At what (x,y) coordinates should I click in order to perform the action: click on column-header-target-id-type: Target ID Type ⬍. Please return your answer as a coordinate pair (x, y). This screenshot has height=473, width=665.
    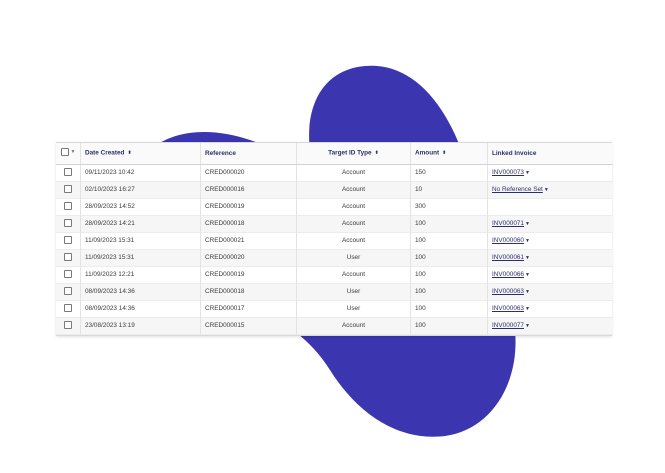
    Looking at the image, I should click on (353, 154).